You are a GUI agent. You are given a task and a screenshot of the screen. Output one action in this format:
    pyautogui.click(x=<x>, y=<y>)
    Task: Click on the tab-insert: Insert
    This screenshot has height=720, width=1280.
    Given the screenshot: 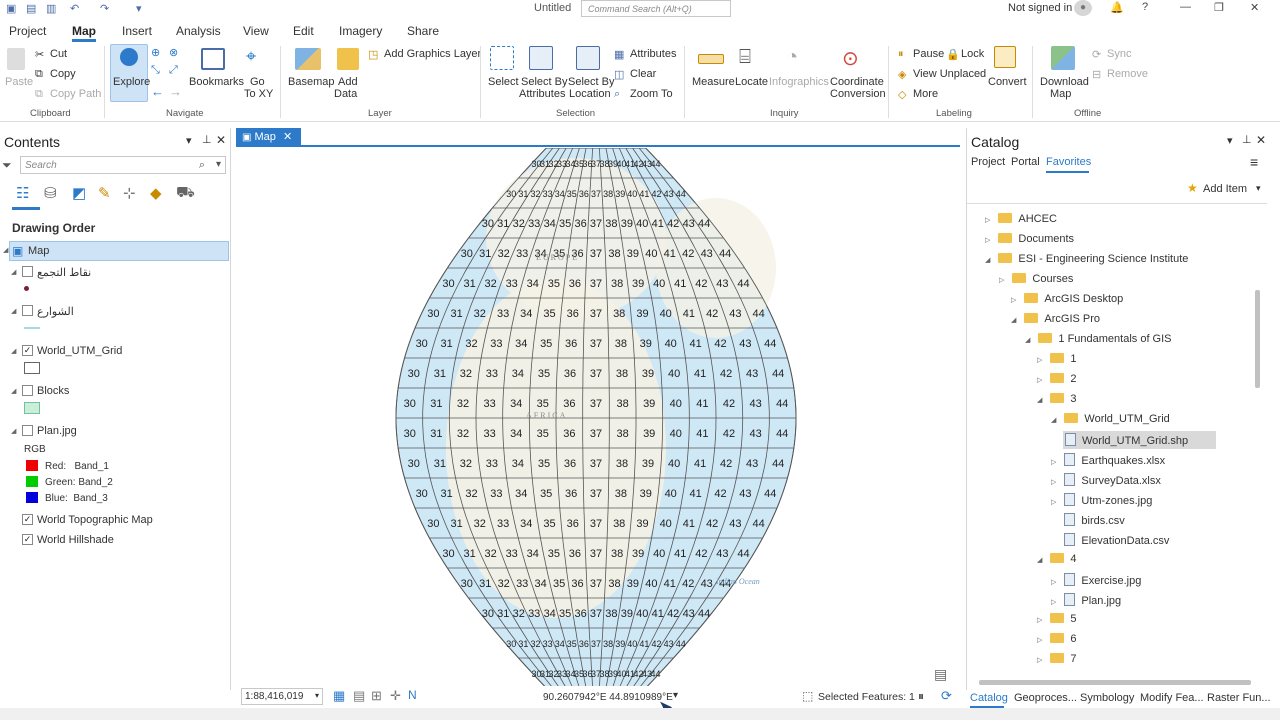 What is the action you would take?
    pyautogui.click(x=137, y=31)
    